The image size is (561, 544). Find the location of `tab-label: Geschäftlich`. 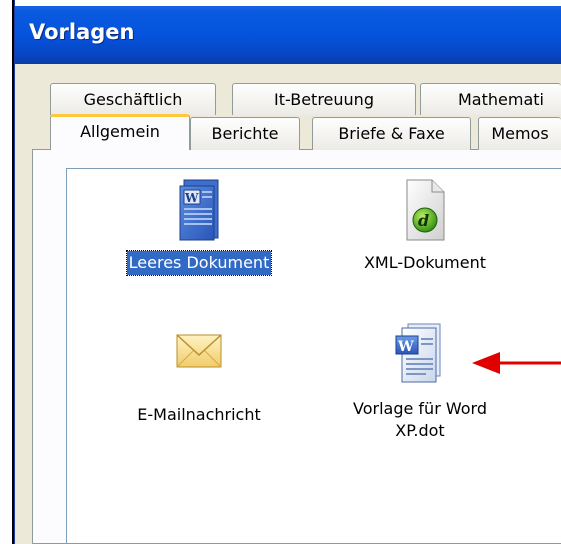

tab-label: Geschäftlich is located at coordinates (133, 99).